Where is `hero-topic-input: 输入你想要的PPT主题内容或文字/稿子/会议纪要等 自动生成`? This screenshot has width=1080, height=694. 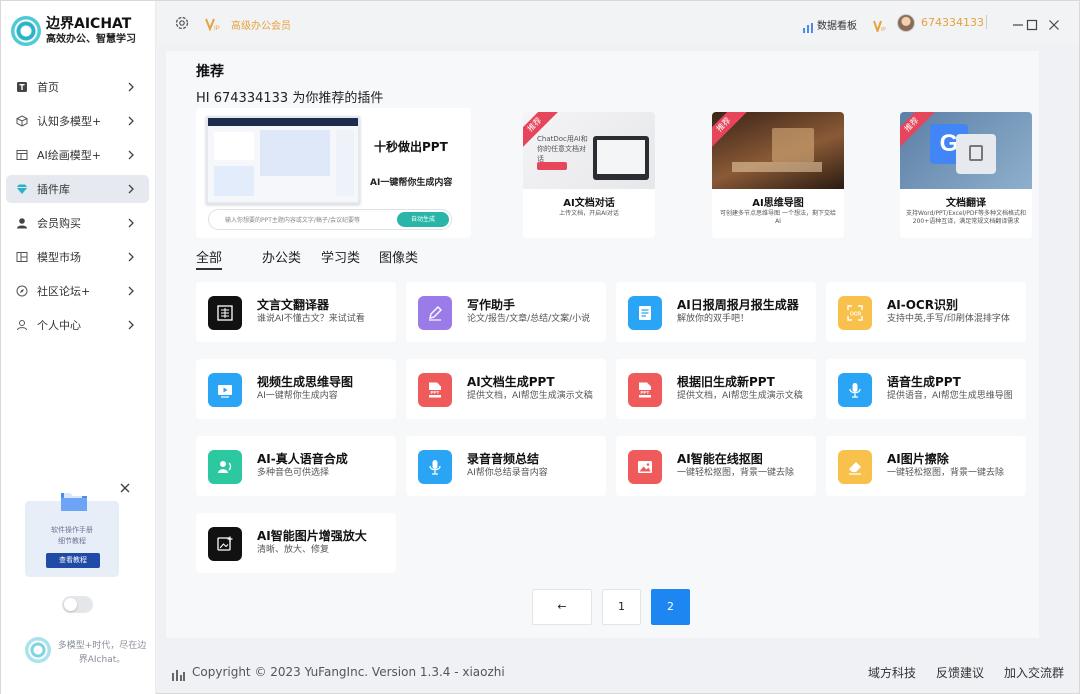
hero-topic-input: 输入你想要的PPT主题内容或文字/稿子/会议纪要等 自动生成 is located at coordinates (330, 219).